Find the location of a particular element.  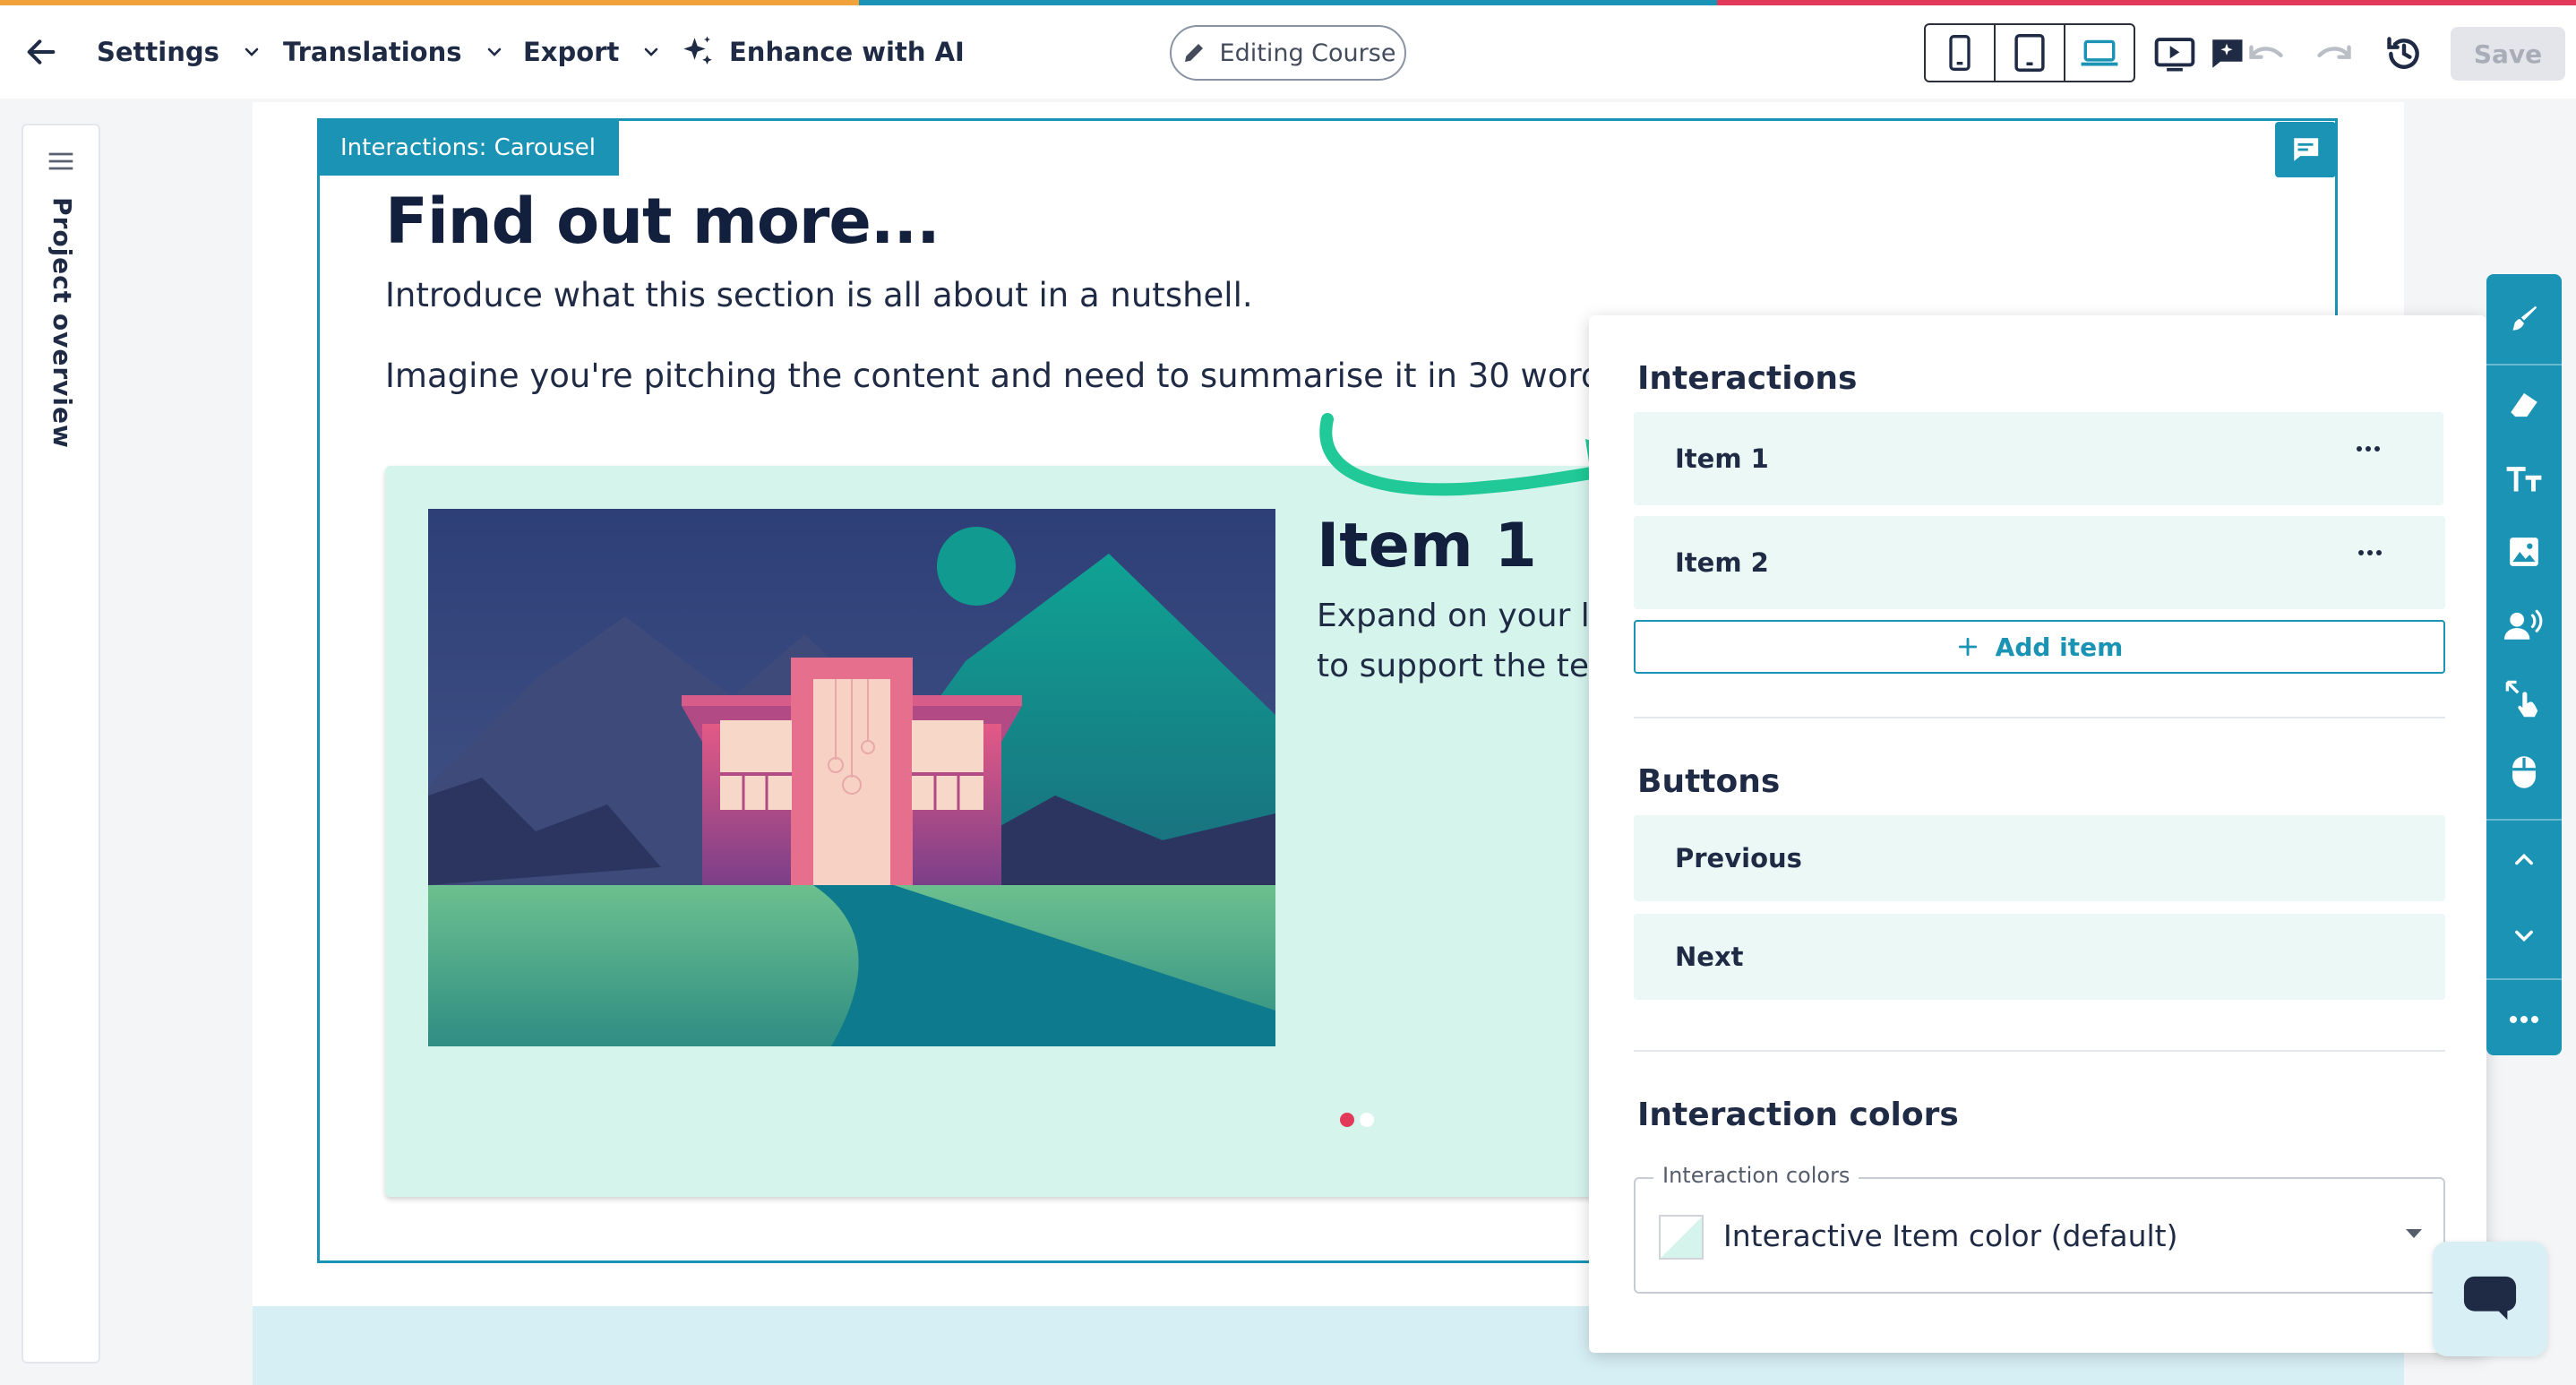

undo-button is located at coordinates (2266, 54).